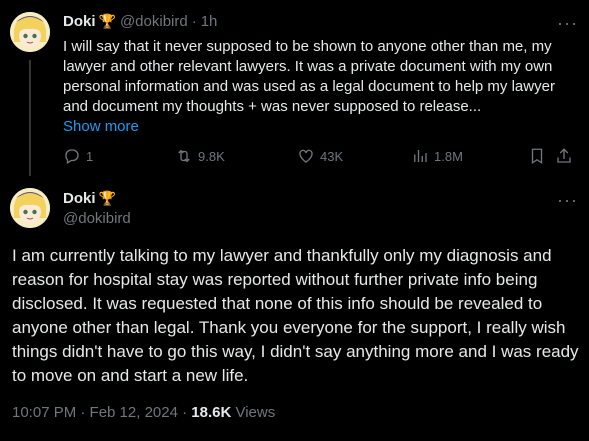 This screenshot has width=589, height=441. What do you see at coordinates (209, 21) in the screenshot?
I see `post-time: 1h` at bounding box center [209, 21].